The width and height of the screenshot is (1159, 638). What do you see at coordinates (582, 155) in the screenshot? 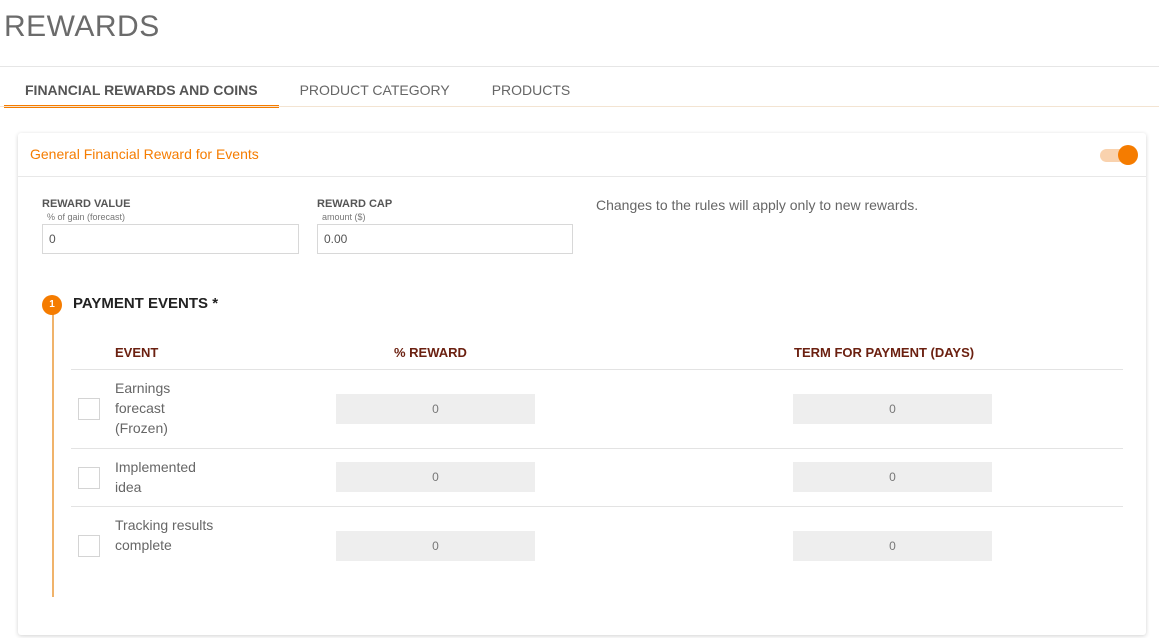
I see `card-header: General Financial Reward for Events` at bounding box center [582, 155].